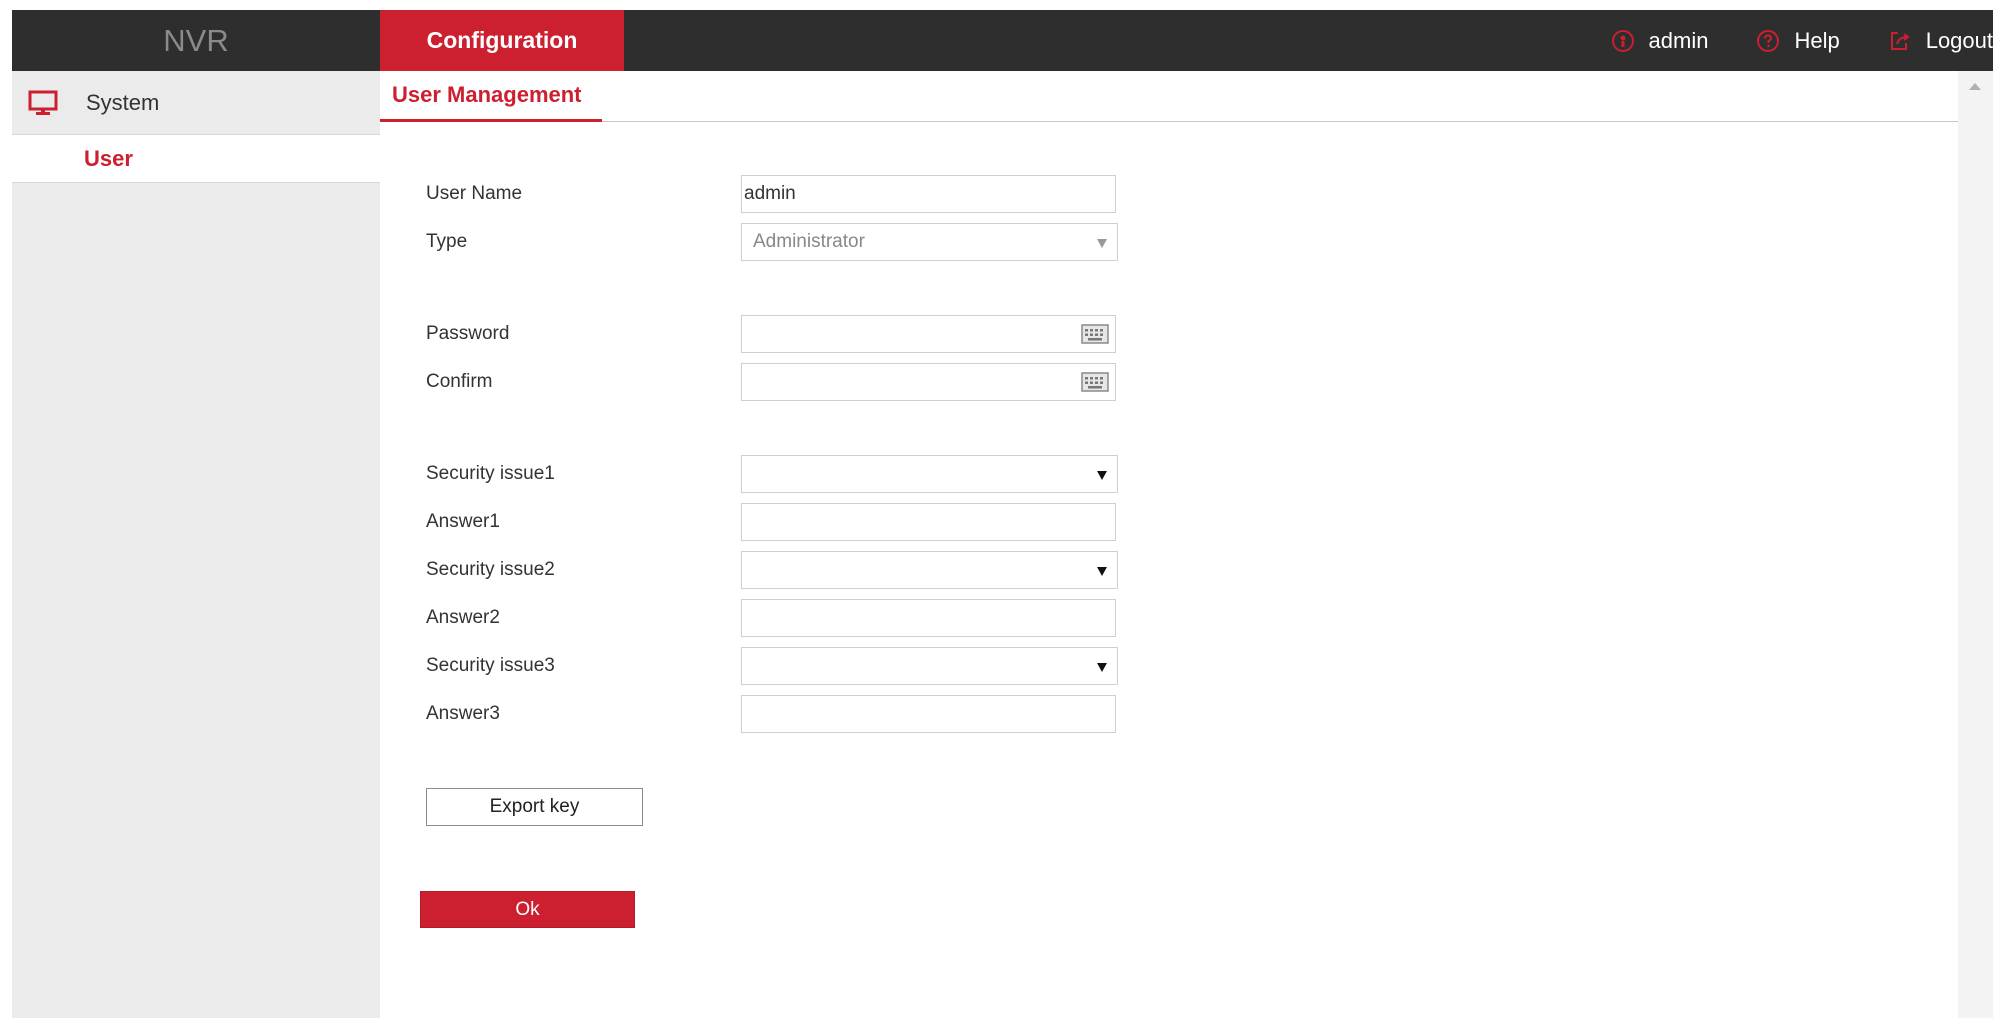 This screenshot has width=1993, height=1018. What do you see at coordinates (1002, 40) in the screenshot?
I see `top-bar: NVR Configuration admin Help Logout` at bounding box center [1002, 40].